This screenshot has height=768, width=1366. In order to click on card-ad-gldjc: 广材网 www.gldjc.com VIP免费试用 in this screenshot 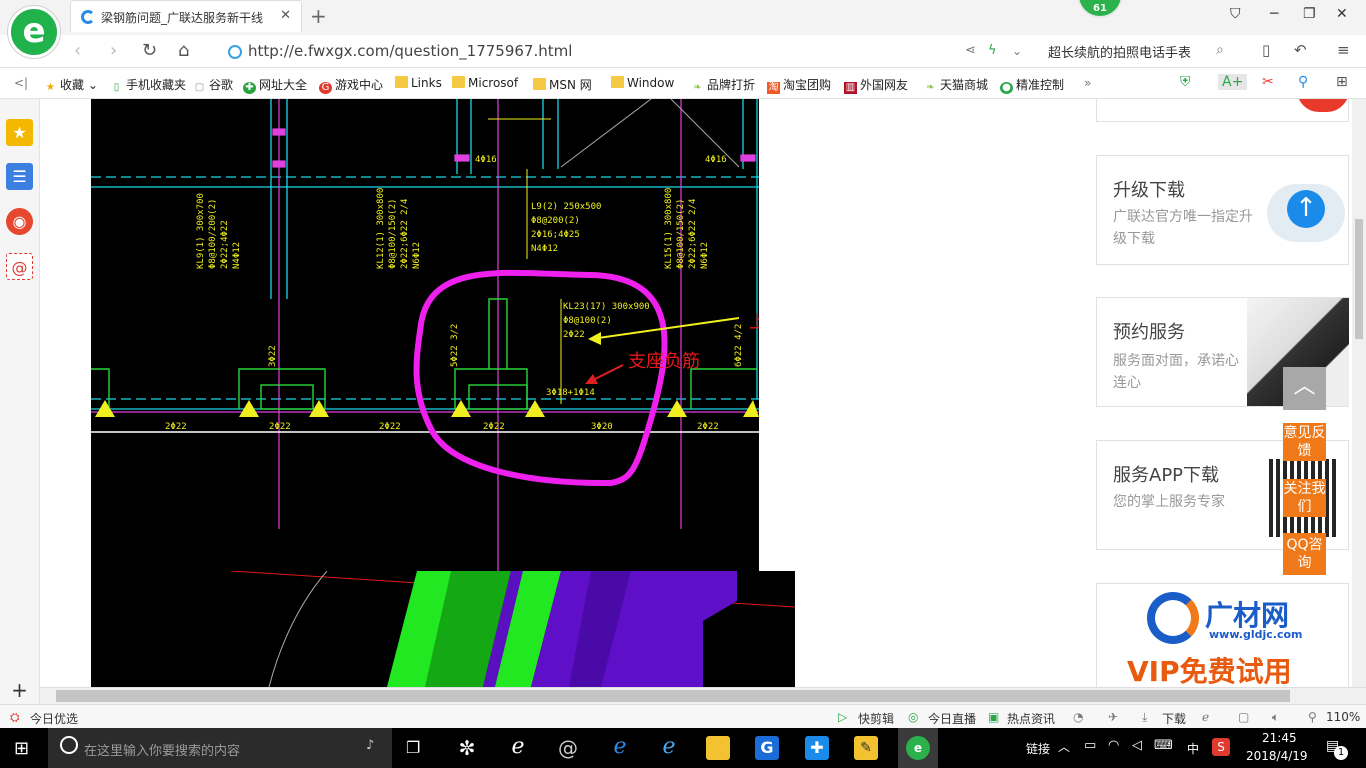, I will do `click(1222, 635)`.